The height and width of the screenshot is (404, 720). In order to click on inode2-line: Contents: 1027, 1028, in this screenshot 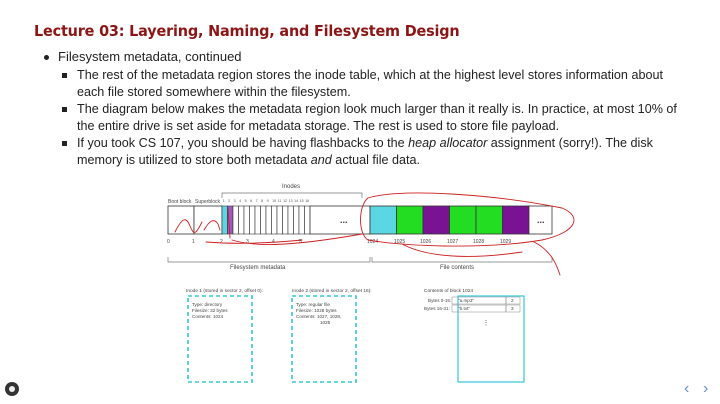, I will do `click(318, 316)`.